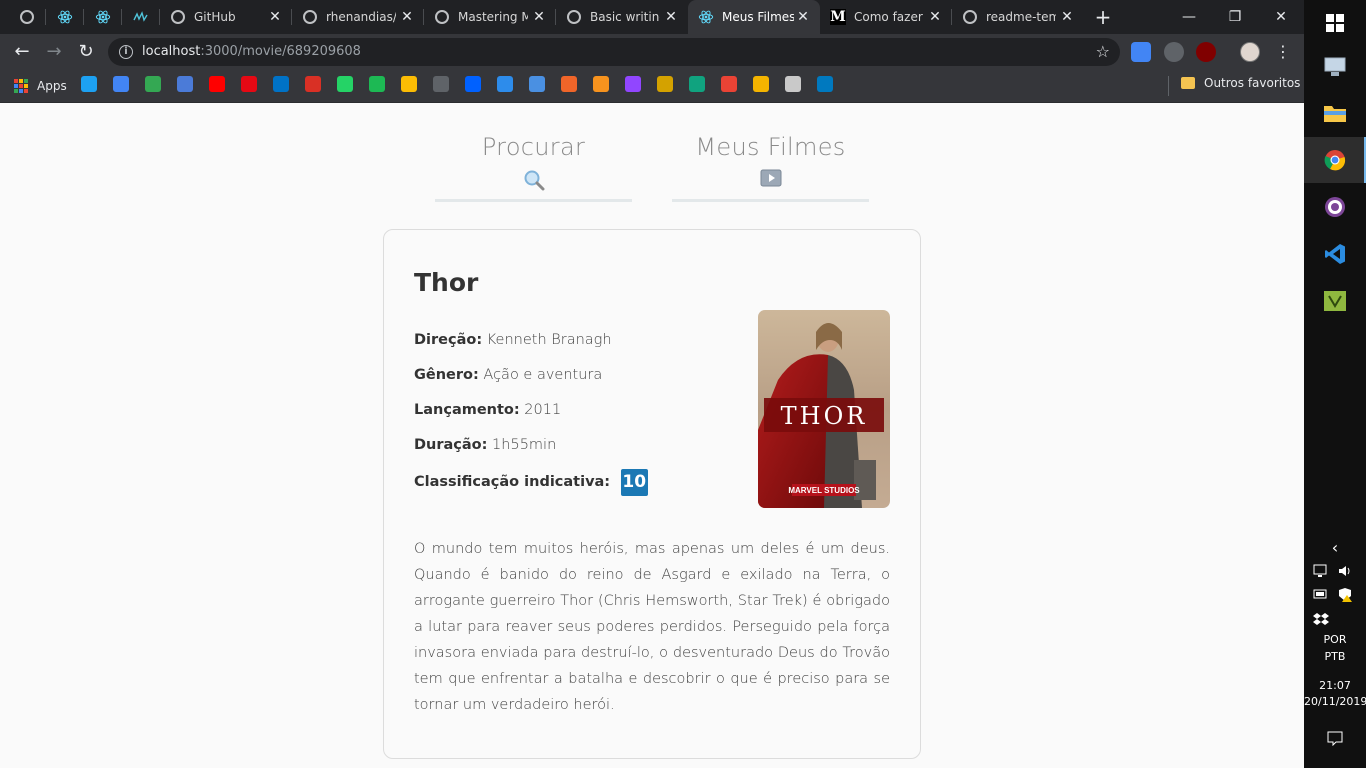  I want to click on address-host: localhost, so click(171, 51).